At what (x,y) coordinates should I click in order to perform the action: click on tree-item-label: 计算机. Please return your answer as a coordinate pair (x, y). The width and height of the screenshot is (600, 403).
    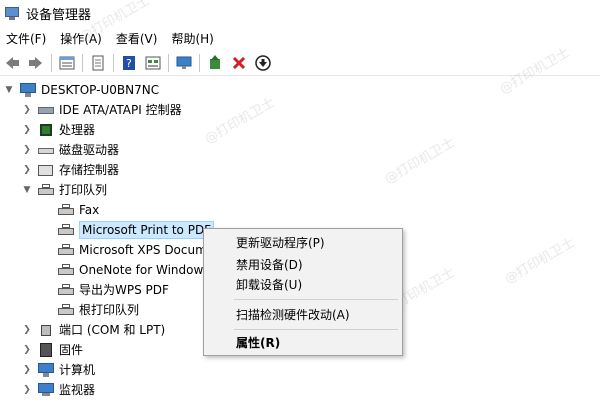
    Looking at the image, I should click on (77, 370).